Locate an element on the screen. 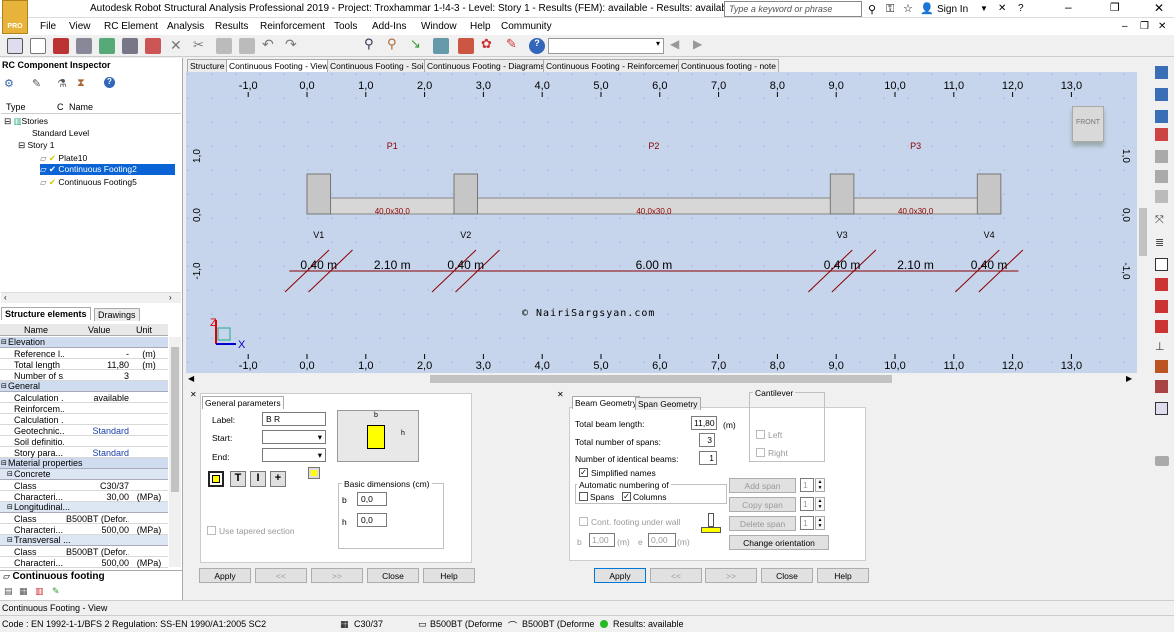  add-span-spinner: ▲ ▼ is located at coordinates (820, 485).